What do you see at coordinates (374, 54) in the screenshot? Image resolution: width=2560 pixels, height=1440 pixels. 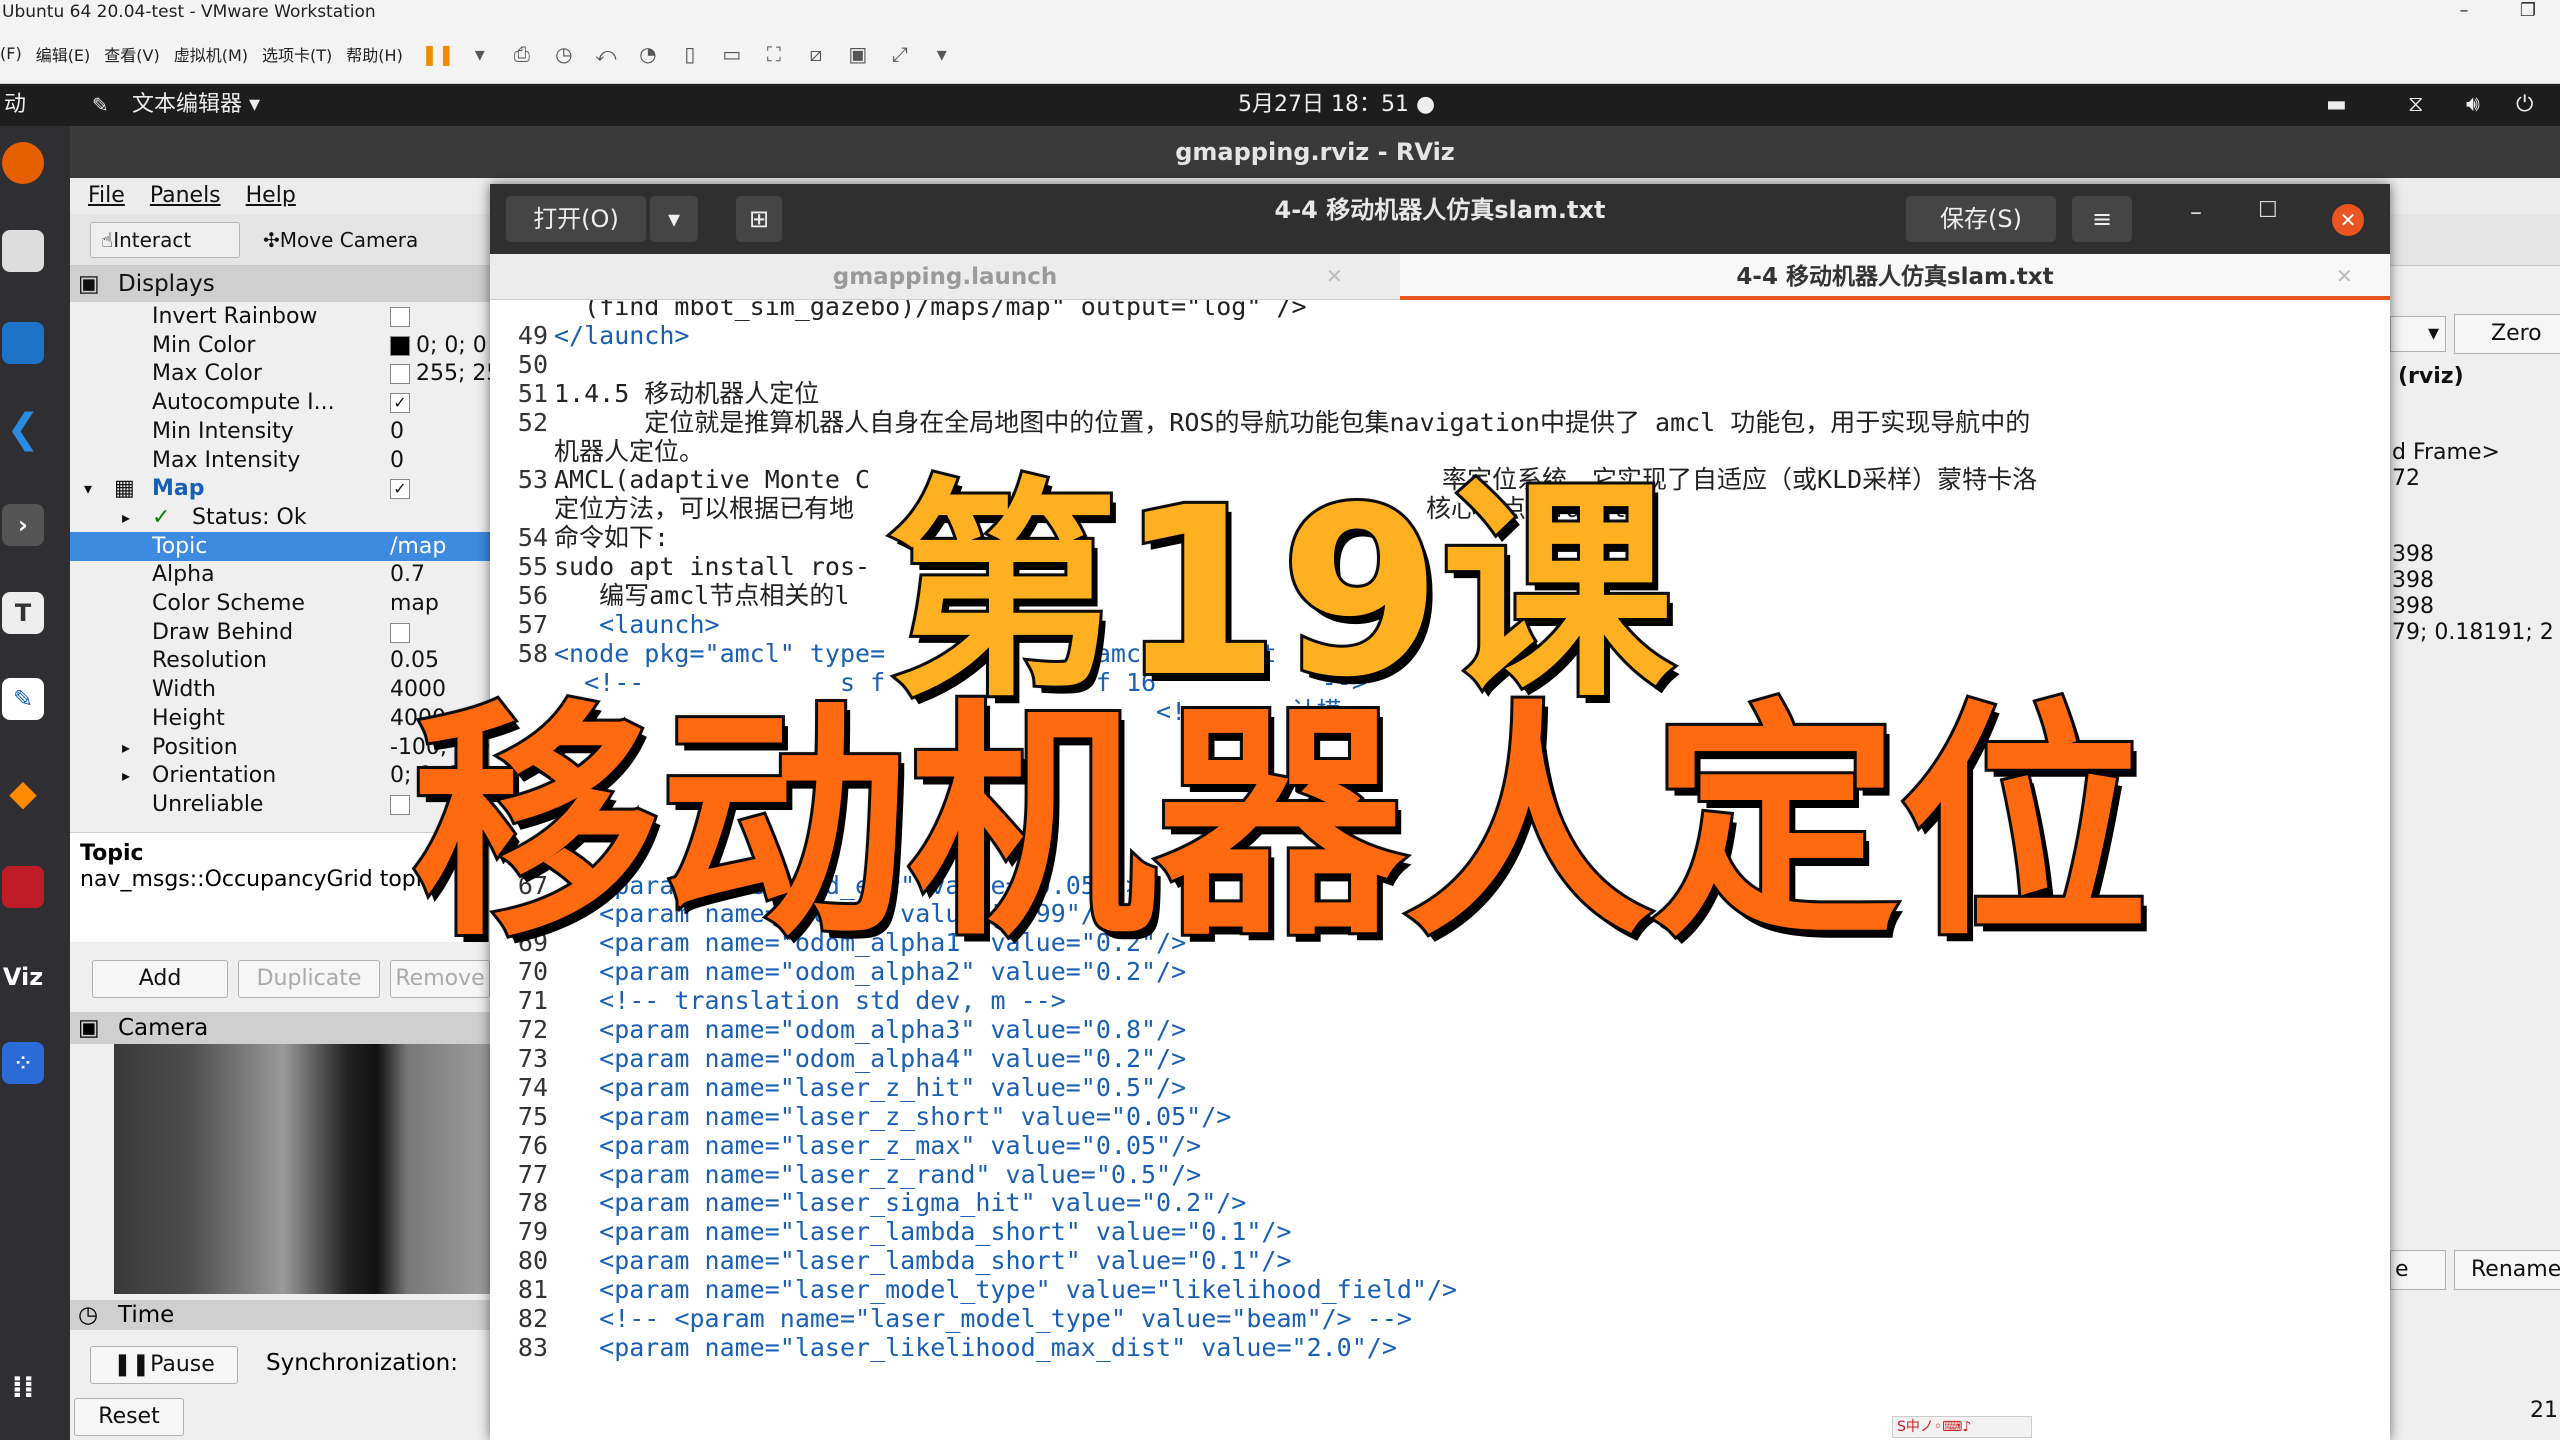 I see `vmware-menu-help: 帮助(H)` at bounding box center [374, 54].